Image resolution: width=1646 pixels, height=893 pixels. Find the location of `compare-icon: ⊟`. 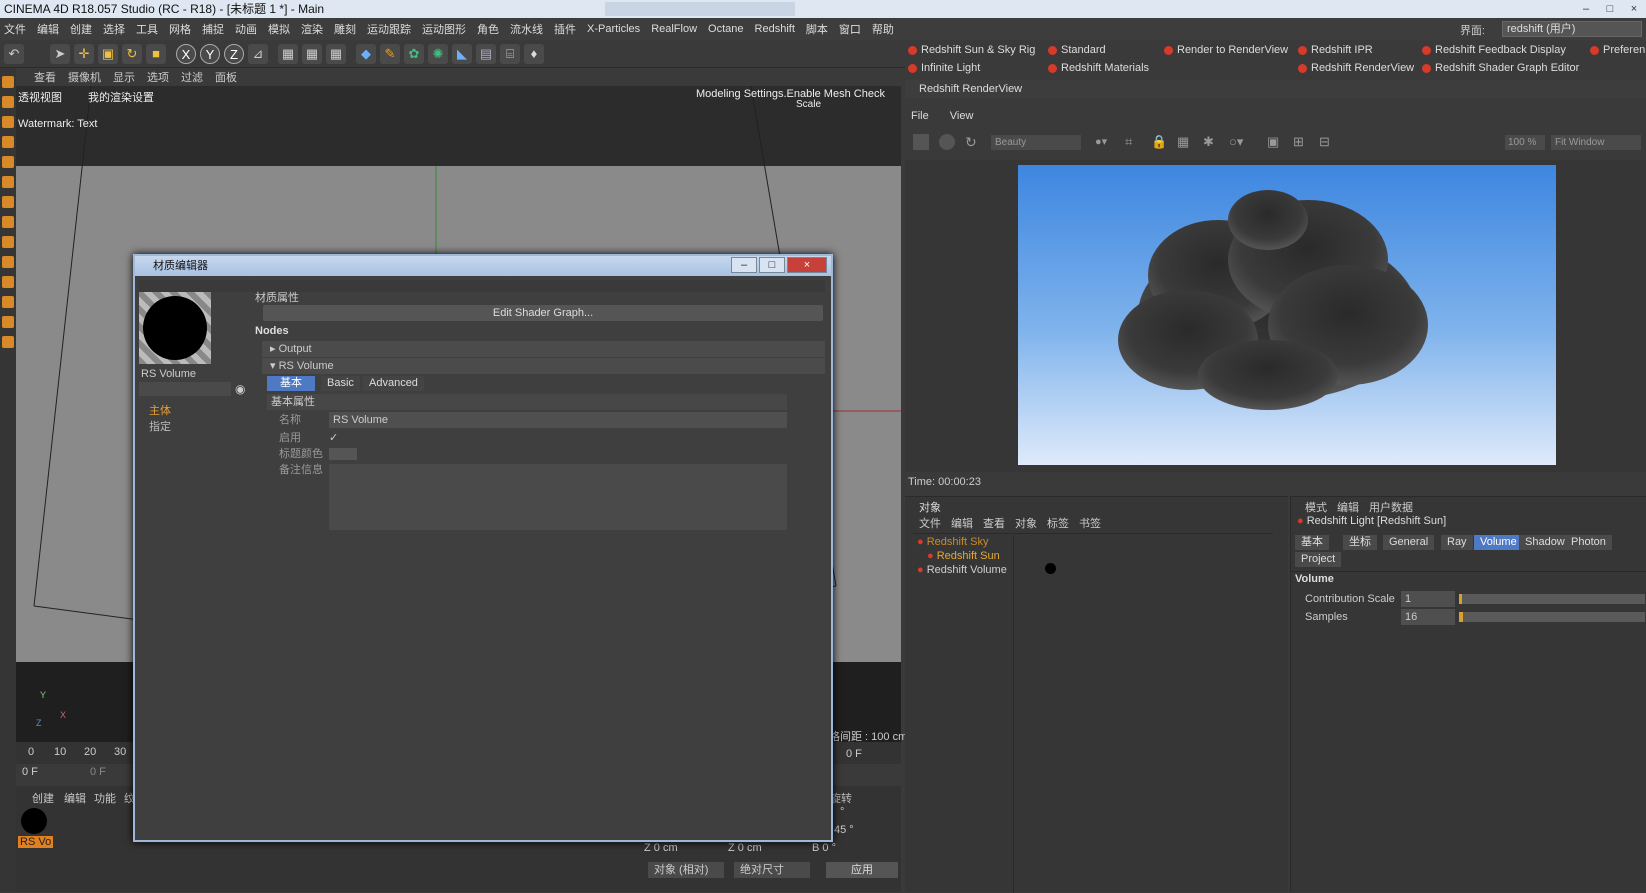

compare-icon: ⊟ is located at coordinates (1324, 142).